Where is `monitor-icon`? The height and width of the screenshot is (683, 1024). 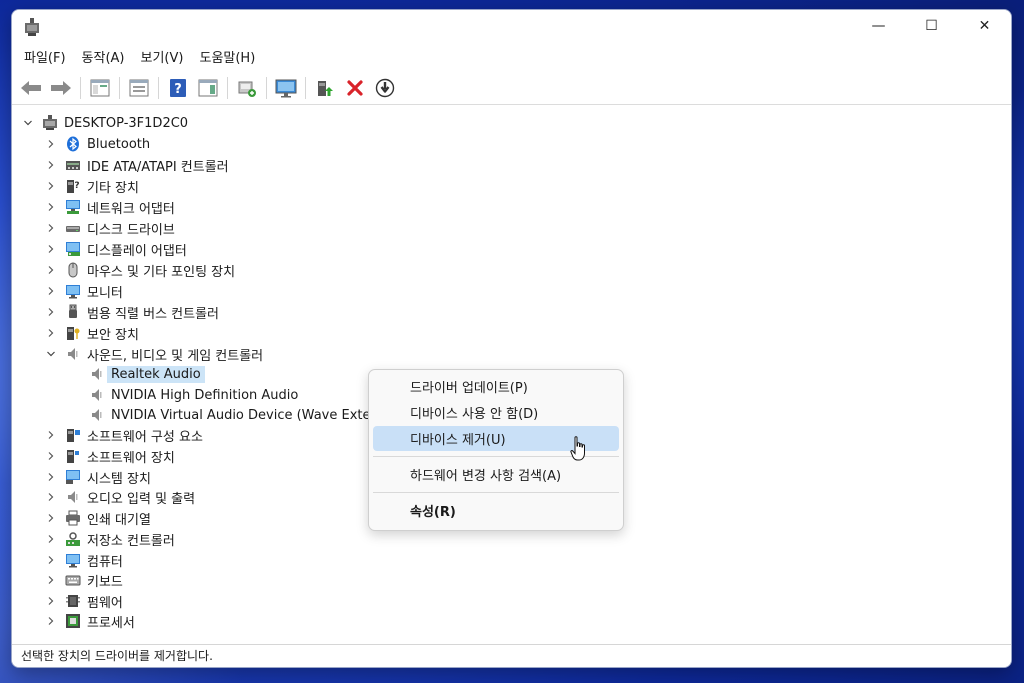 monitor-icon is located at coordinates (286, 88).